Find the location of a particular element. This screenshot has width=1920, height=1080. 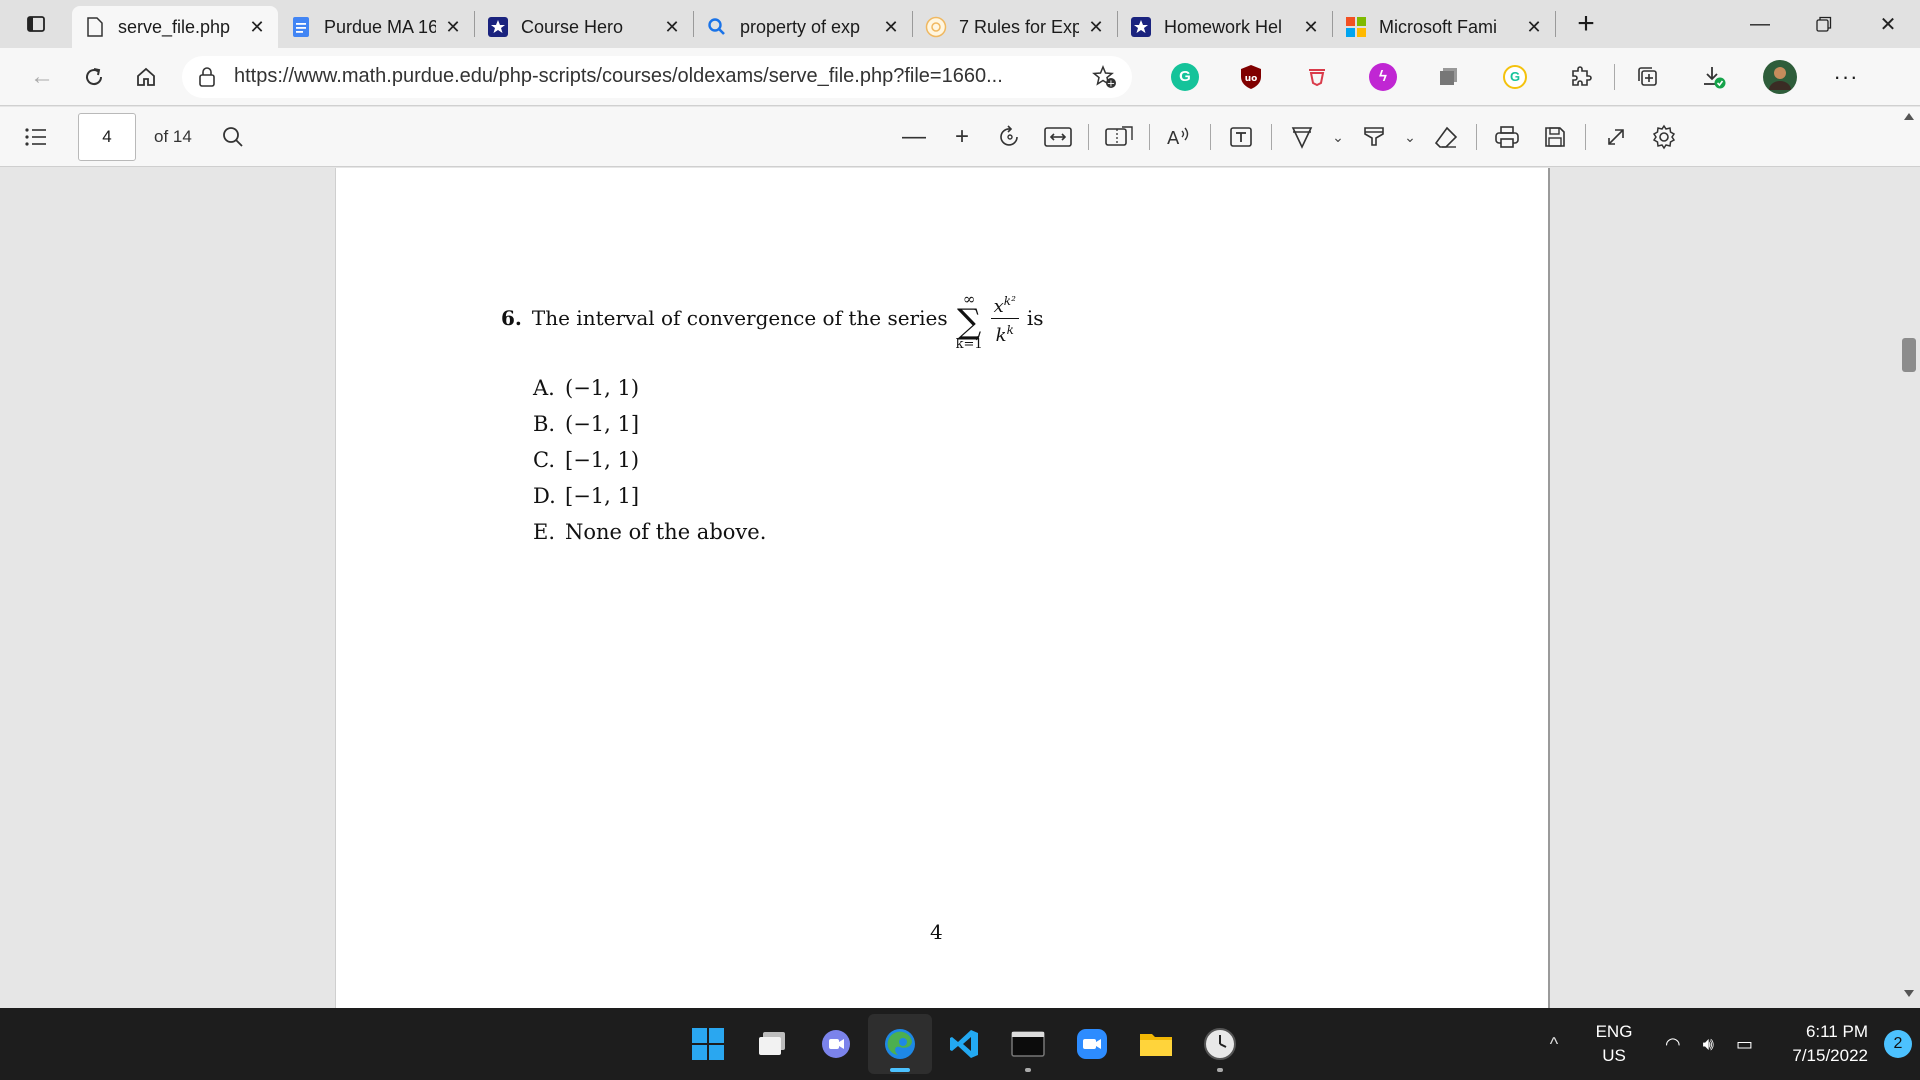

vscode-button is located at coordinates (964, 1044).